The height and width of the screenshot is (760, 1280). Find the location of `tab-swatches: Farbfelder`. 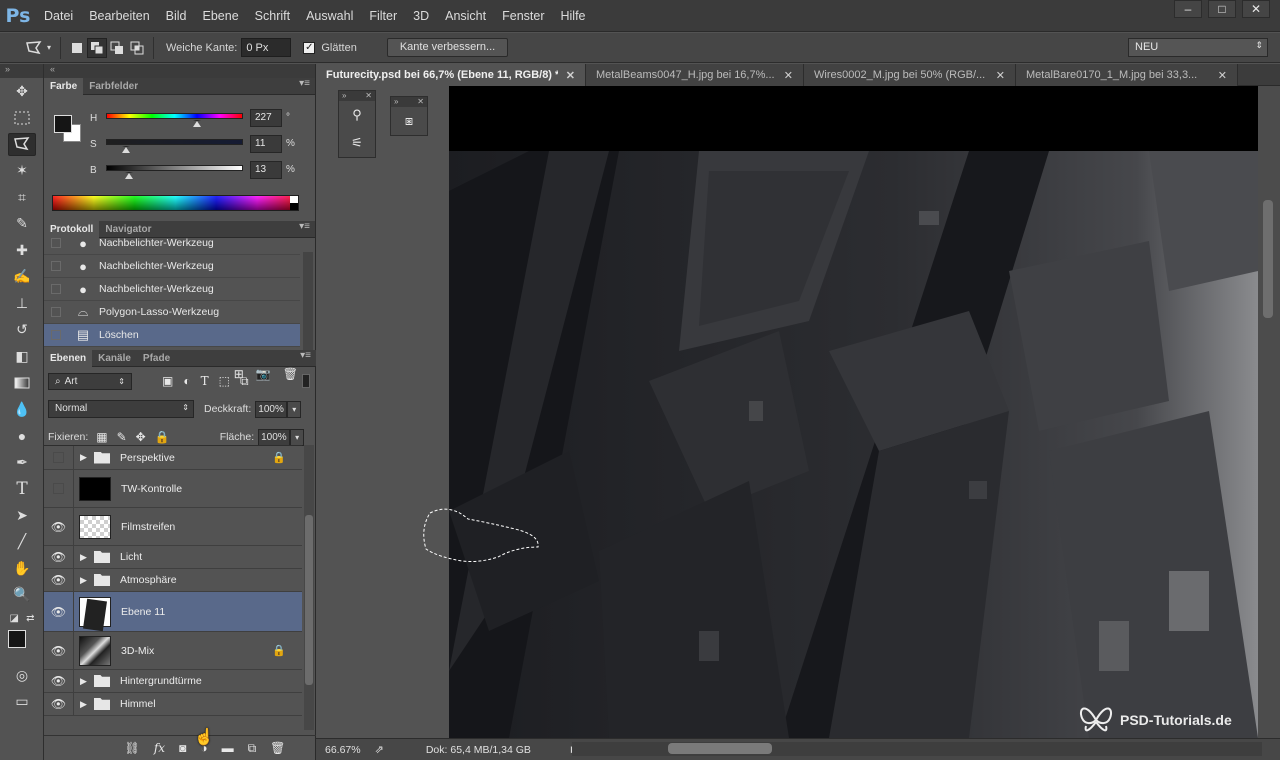

tab-swatches: Farbfelder is located at coordinates (113, 86).